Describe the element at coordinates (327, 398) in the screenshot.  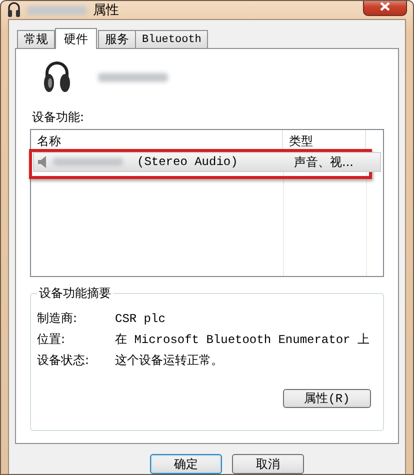
I see `properties-button: 属性(R)` at that location.